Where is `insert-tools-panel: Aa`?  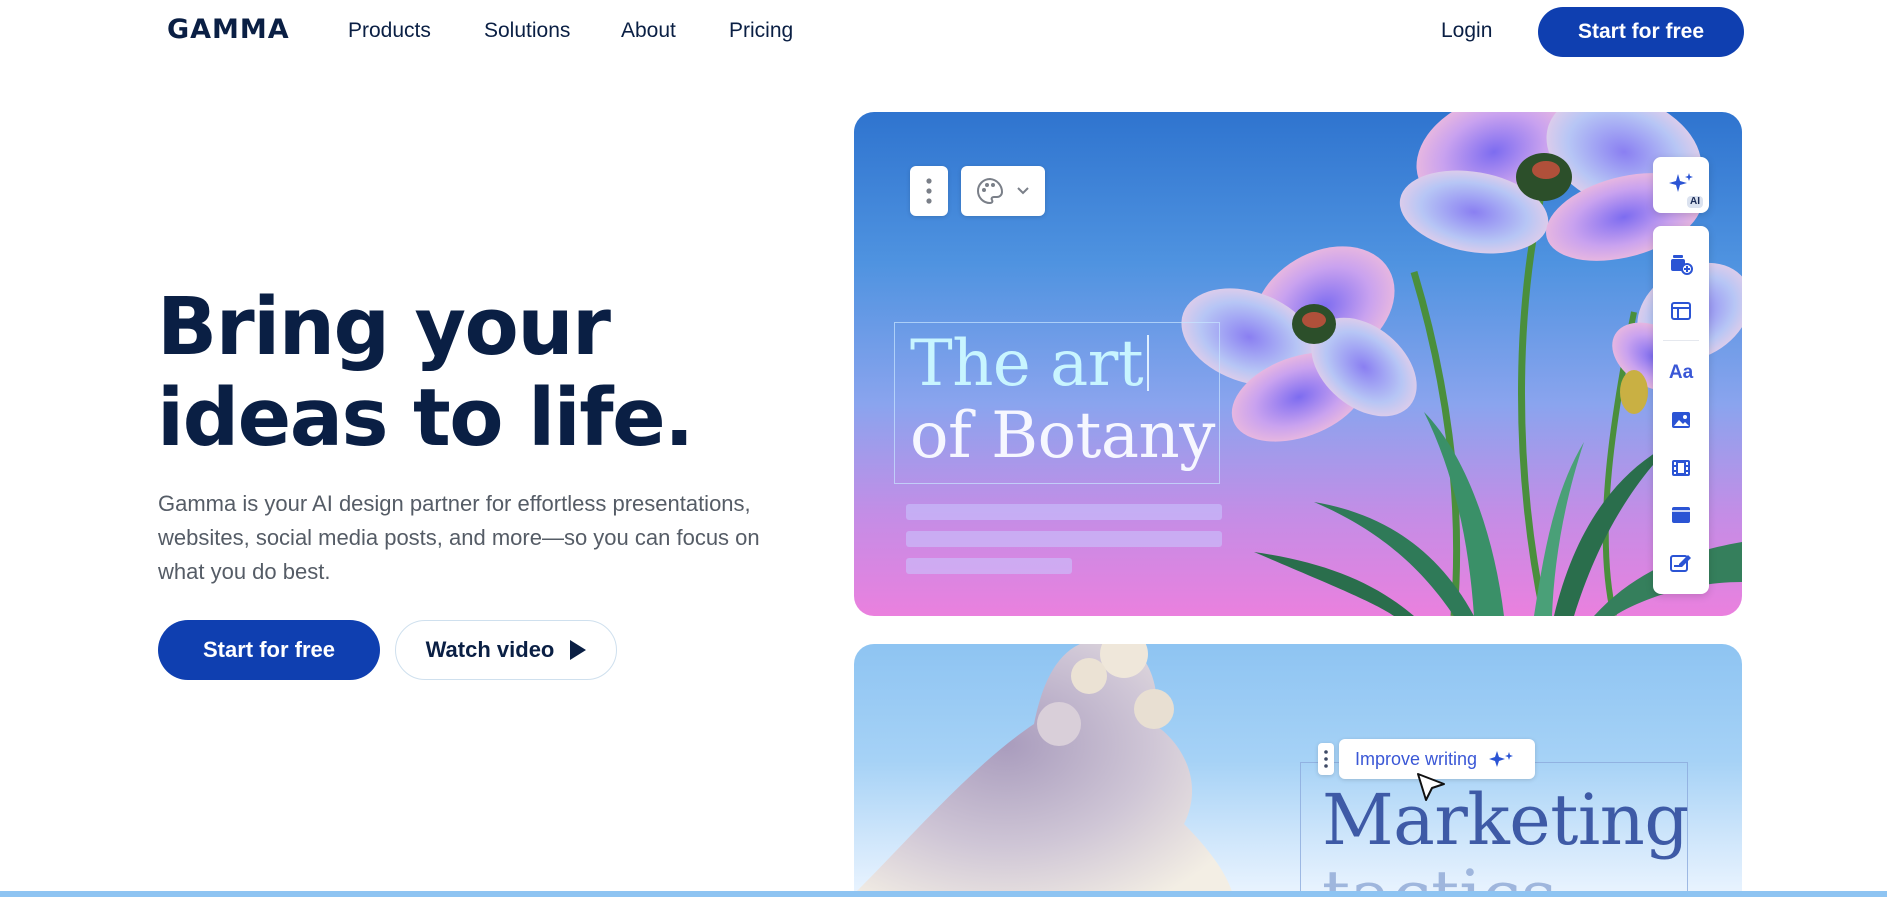
insert-tools-panel: Aa is located at coordinates (1681, 410).